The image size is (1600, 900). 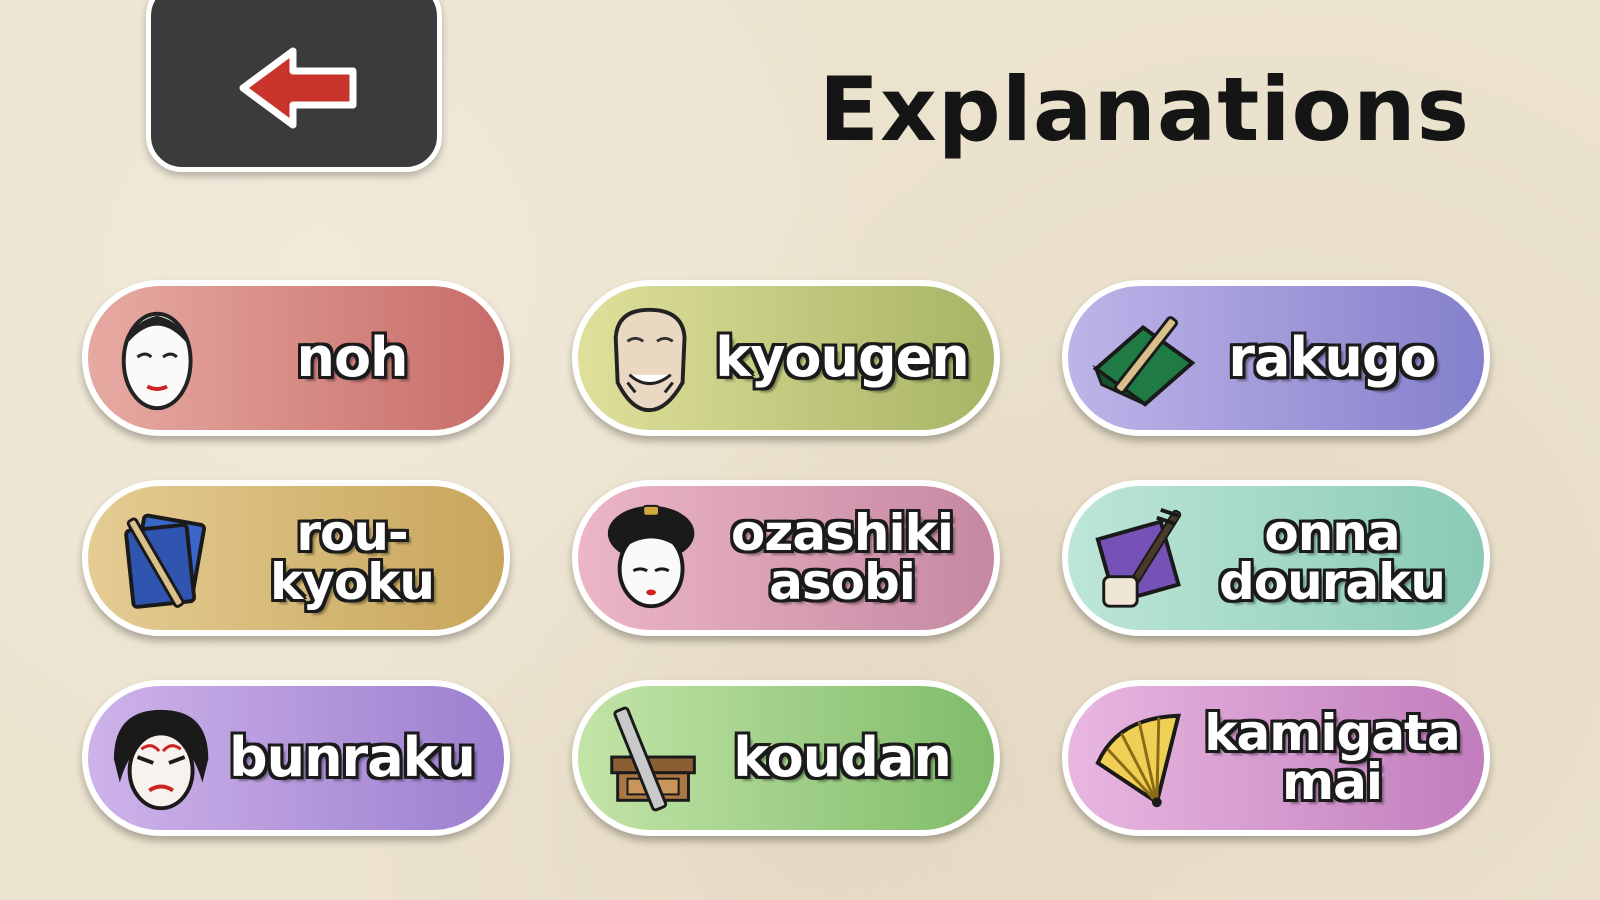 I want to click on topic-label: koudan, so click(x=842, y=757).